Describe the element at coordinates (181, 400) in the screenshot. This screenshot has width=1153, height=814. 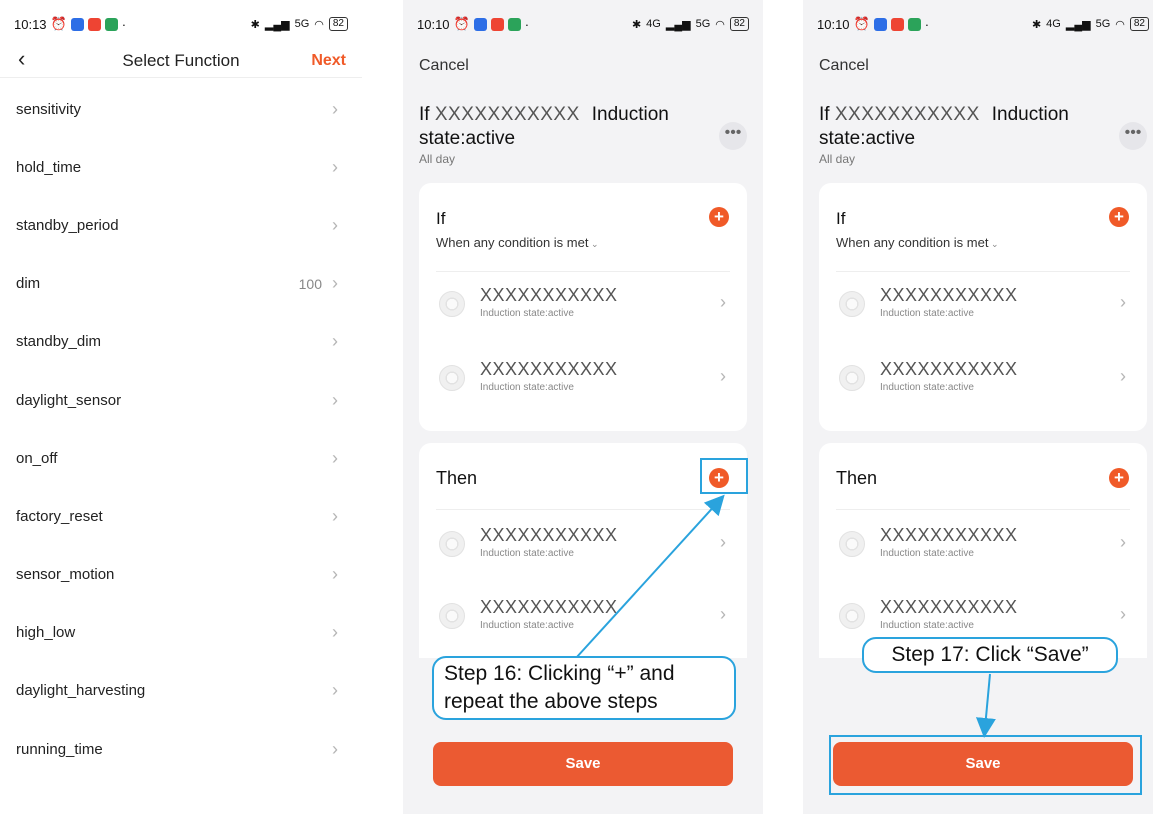
I see `function-item: daylight_sensor ›` at that location.